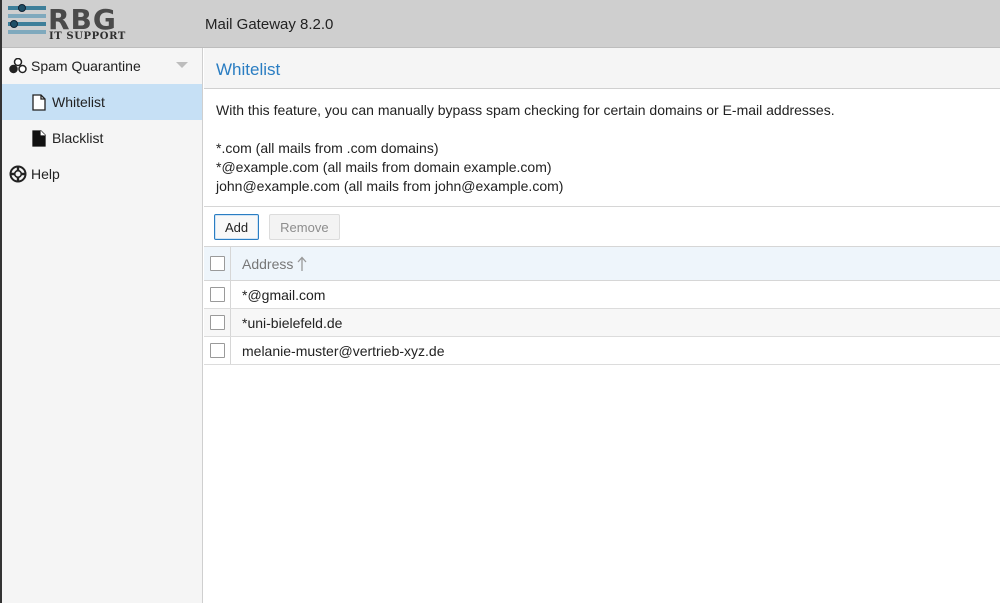 Image resolution: width=1000 pixels, height=603 pixels. Describe the element at coordinates (284, 294) in the screenshot. I see `address-cell: *@gmail.com` at that location.